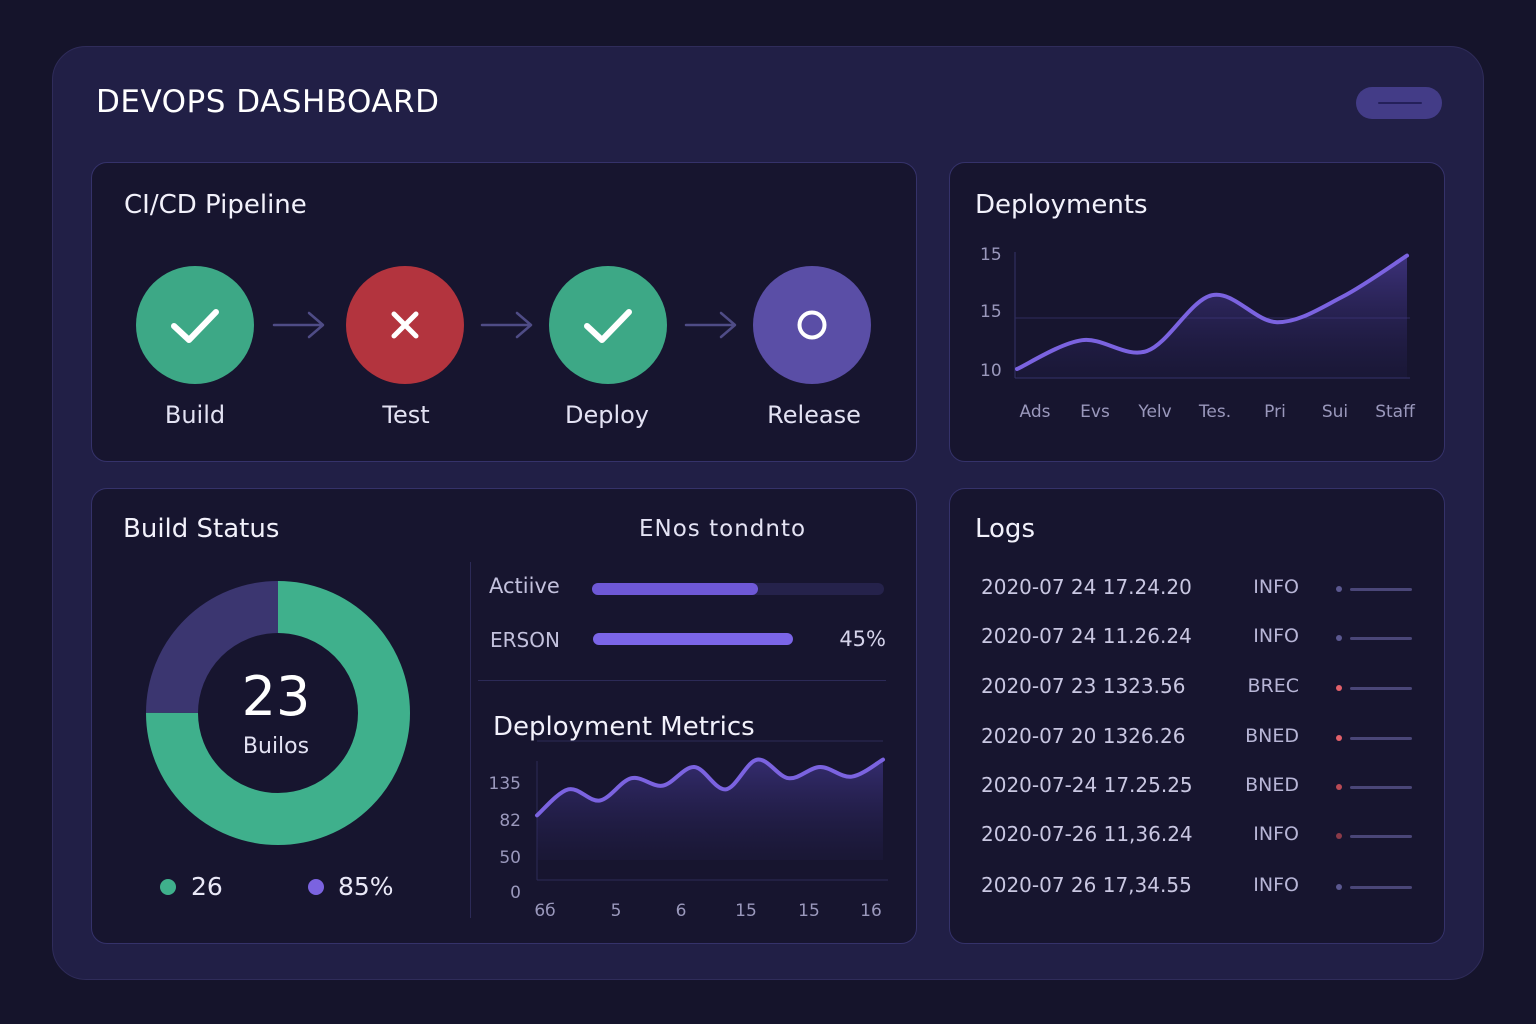  What do you see at coordinates (505, 784) in the screenshot?
I see `y-tick-label: 135` at bounding box center [505, 784].